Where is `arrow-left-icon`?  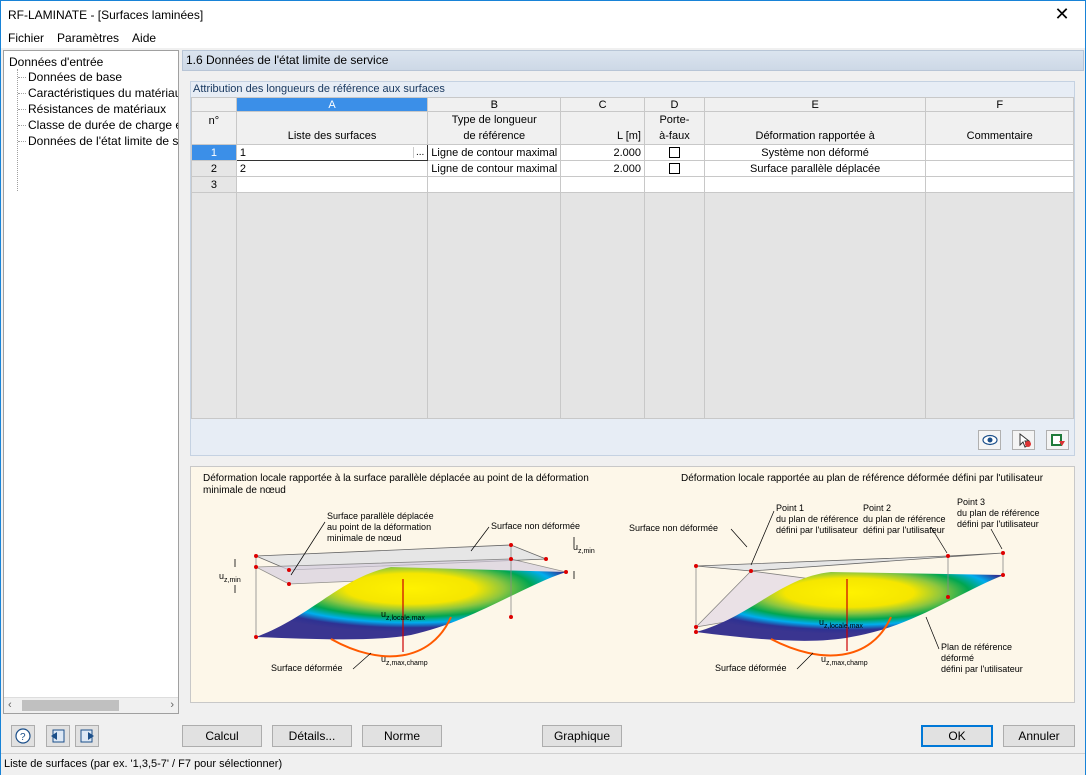 arrow-left-icon is located at coordinates (58, 736).